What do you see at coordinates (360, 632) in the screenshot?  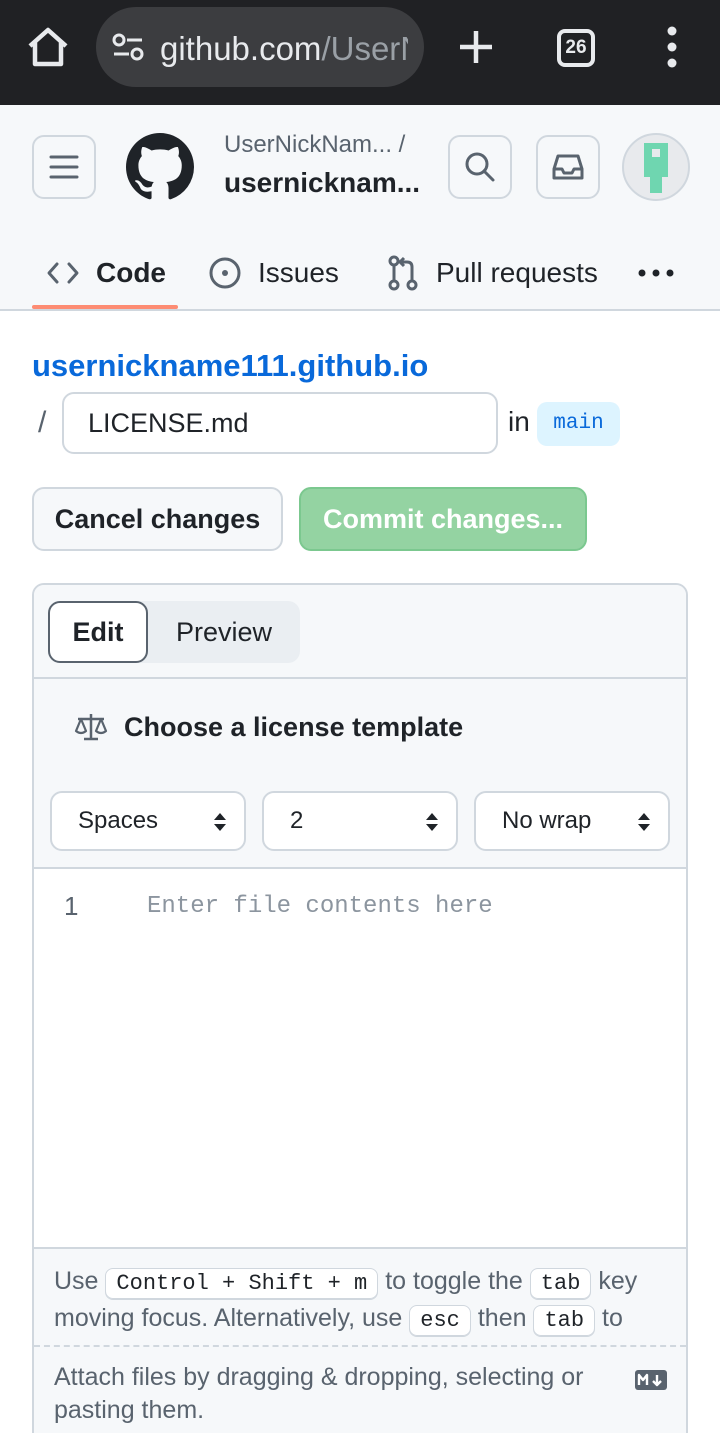 I see `editor-tabs: Edit Preview` at bounding box center [360, 632].